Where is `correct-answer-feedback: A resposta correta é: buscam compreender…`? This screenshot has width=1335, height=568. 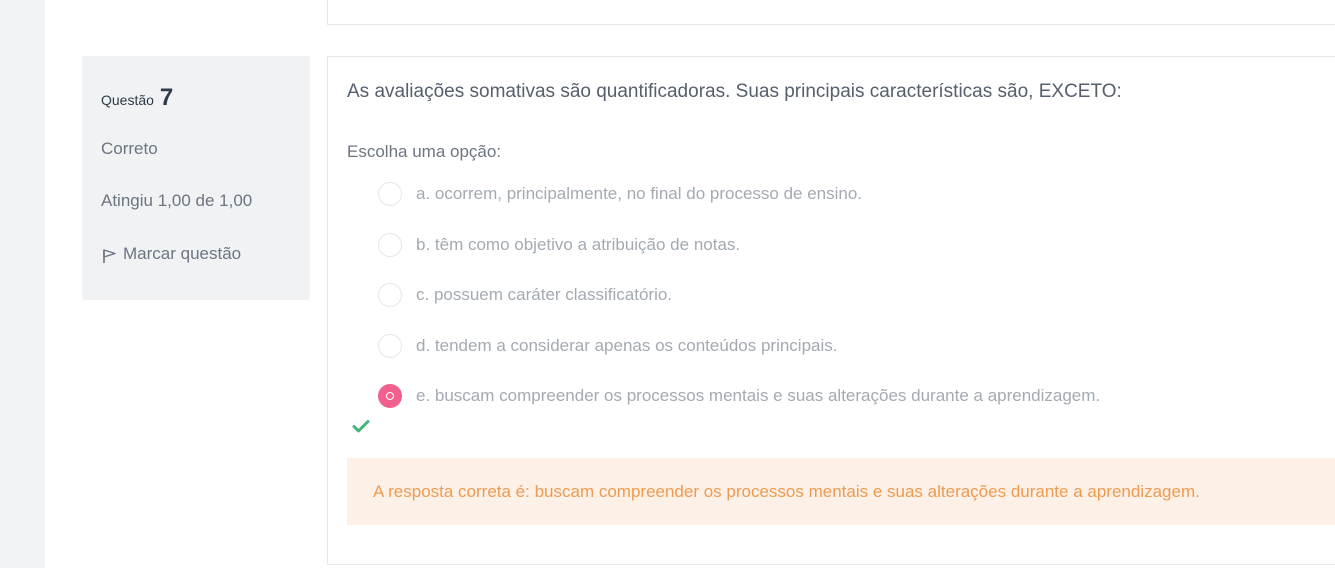 correct-answer-feedback: A resposta correta é: buscam compreender… is located at coordinates (841, 491).